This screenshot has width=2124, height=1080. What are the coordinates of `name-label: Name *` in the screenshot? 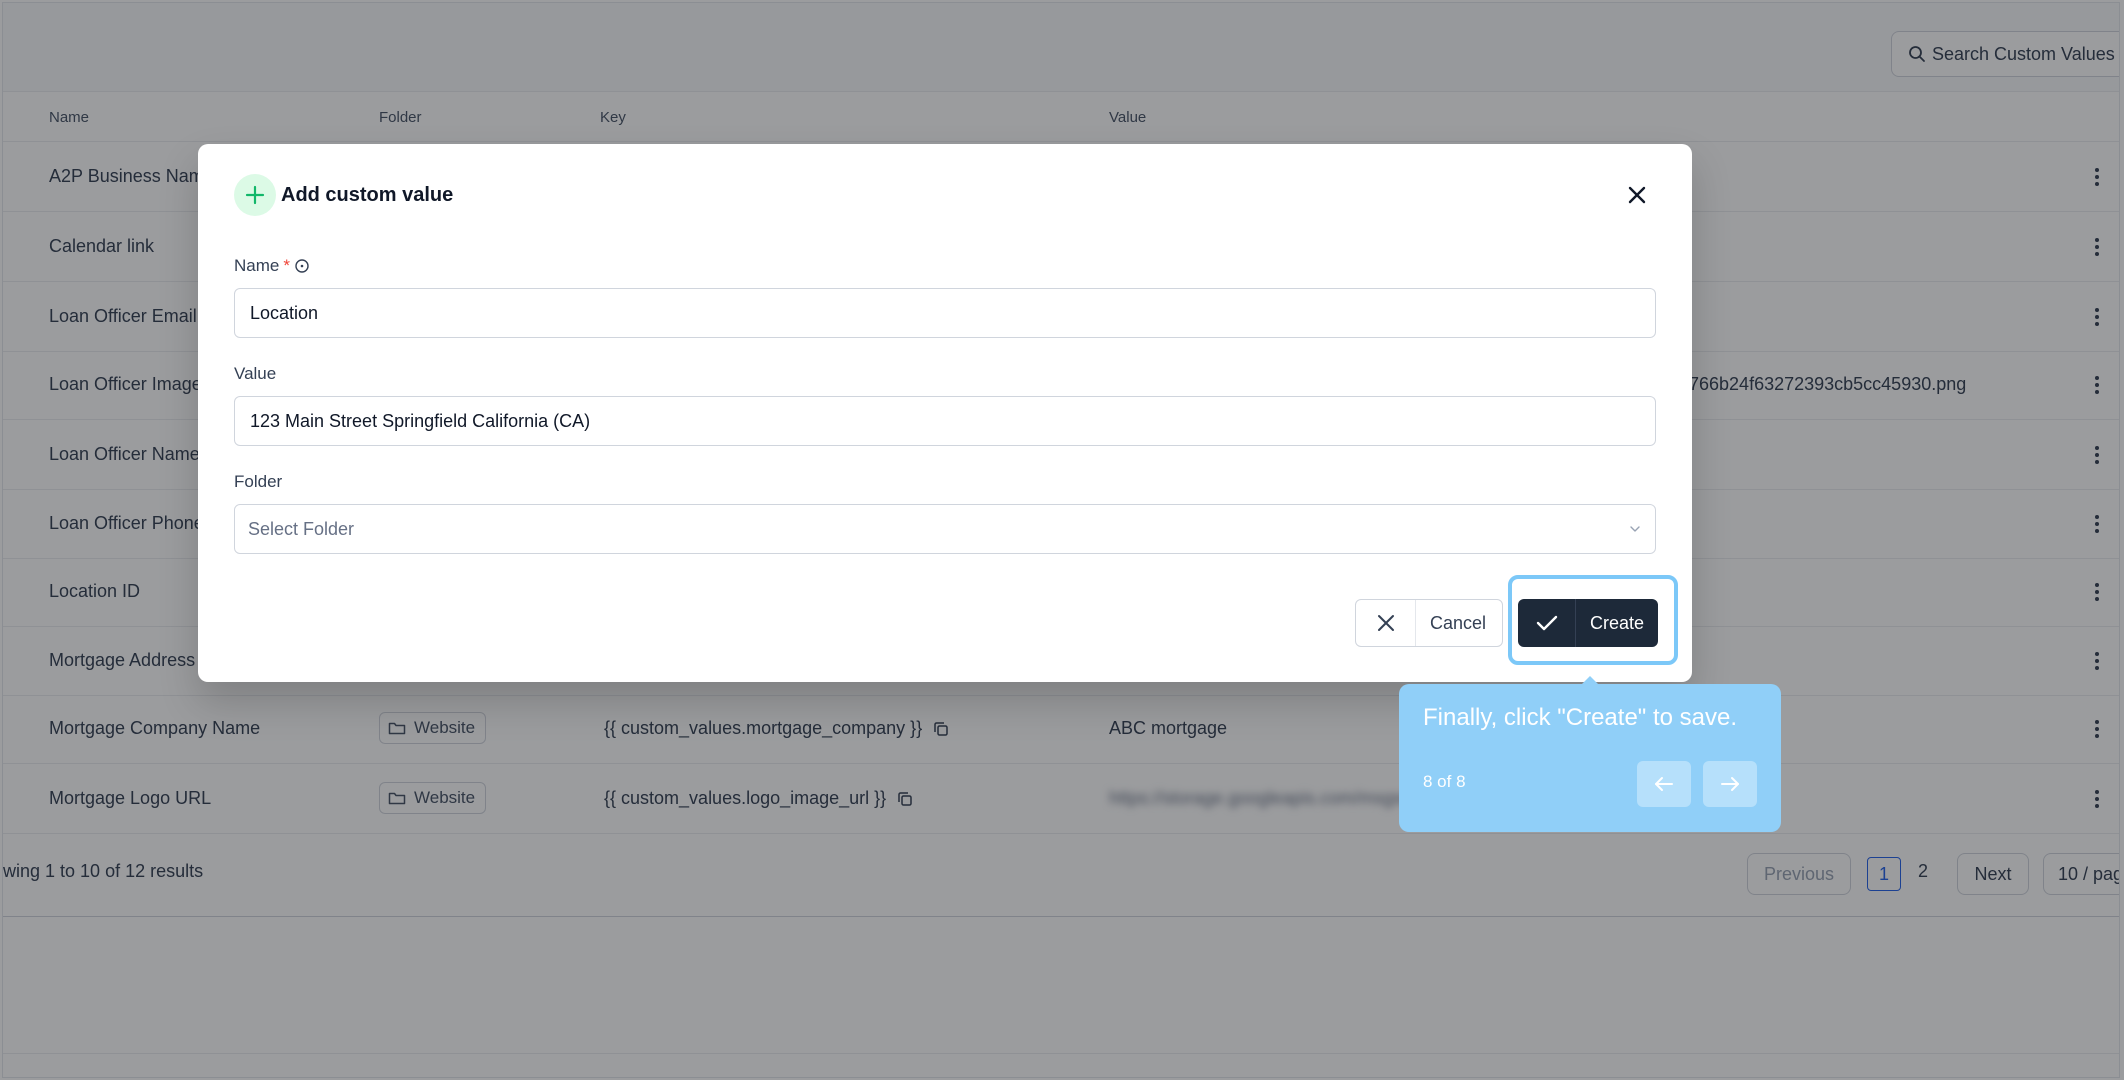 It's located at (272, 266).